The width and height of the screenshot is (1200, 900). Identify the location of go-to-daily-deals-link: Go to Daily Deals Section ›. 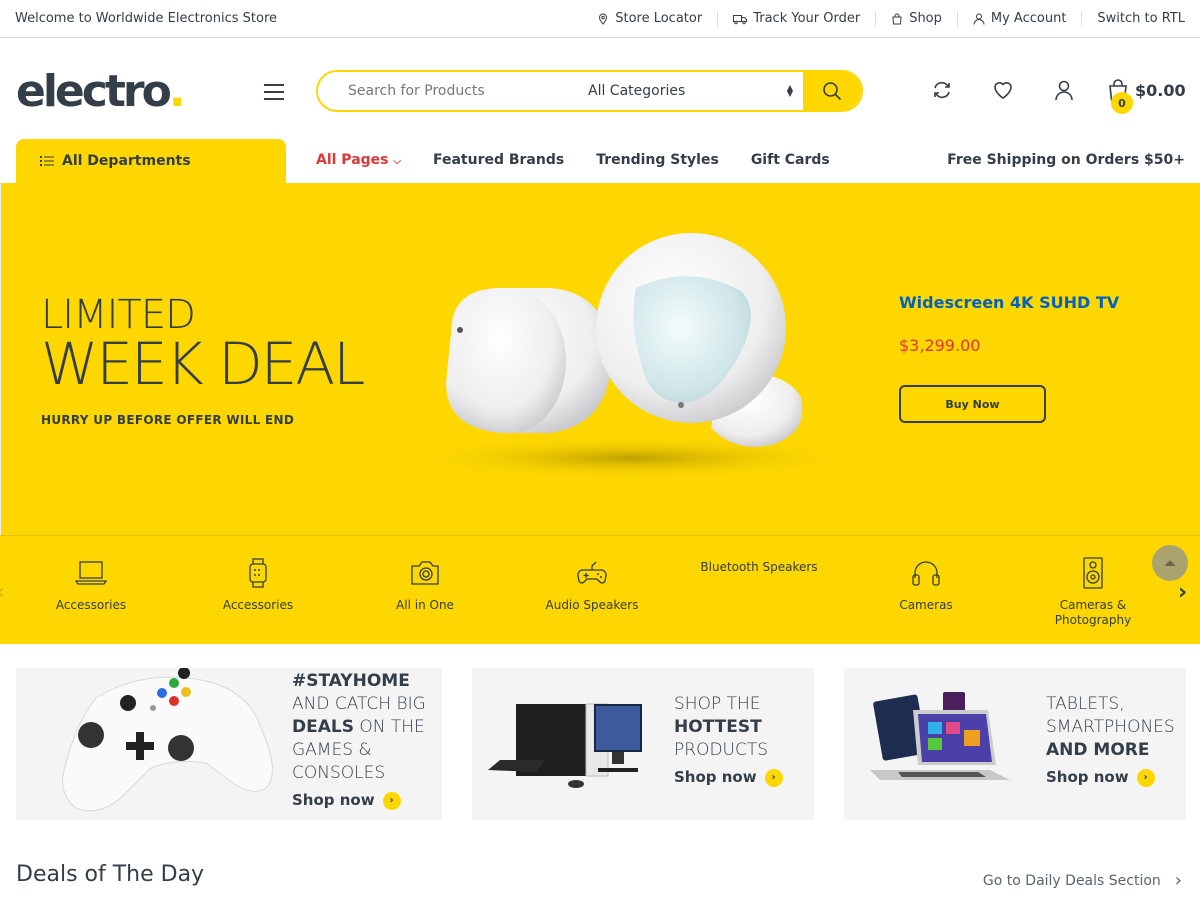
(1082, 880).